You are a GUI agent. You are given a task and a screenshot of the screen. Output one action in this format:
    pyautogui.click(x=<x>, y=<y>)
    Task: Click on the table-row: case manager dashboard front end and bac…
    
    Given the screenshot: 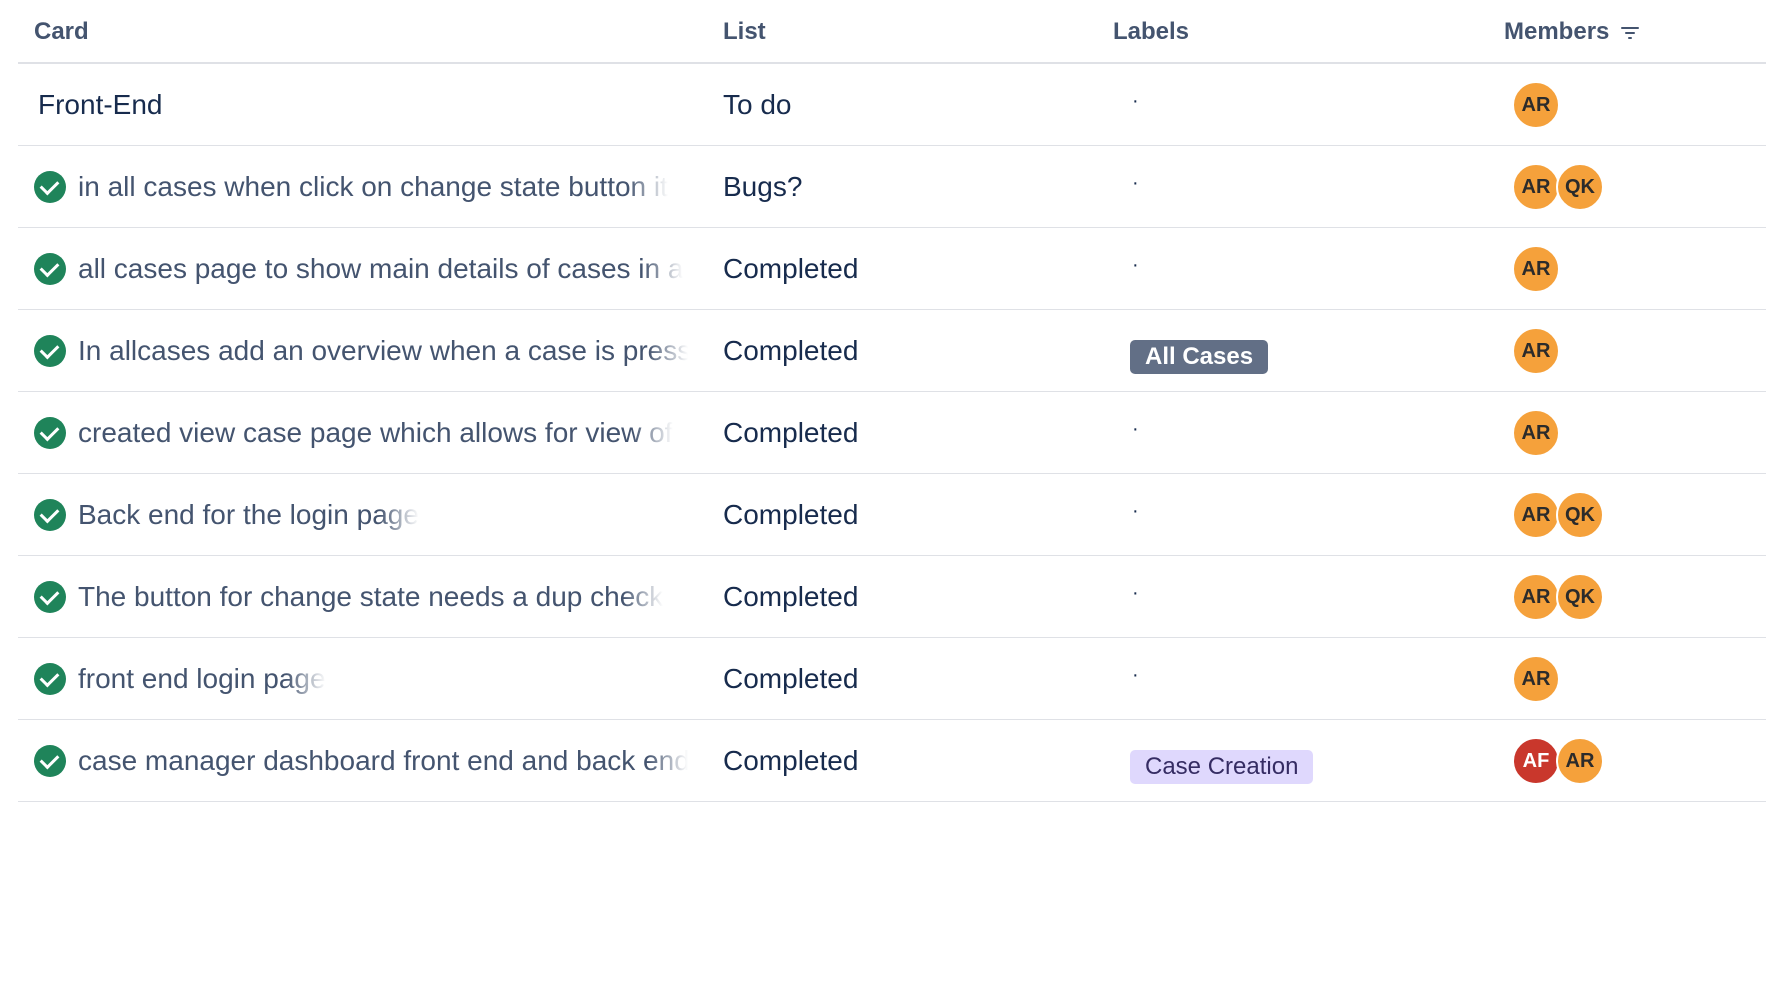 What is the action you would take?
    pyautogui.click(x=892, y=761)
    